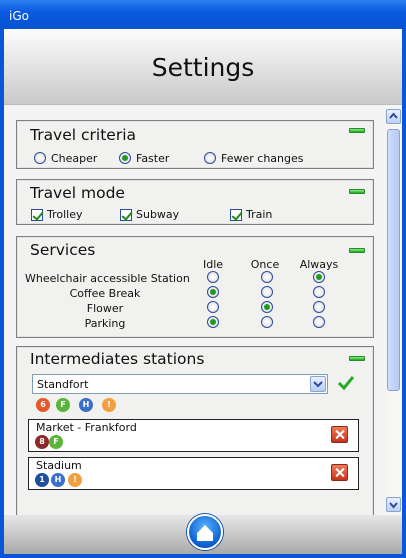  I want to click on station-item: Stadium 1 H !, so click(193, 473).